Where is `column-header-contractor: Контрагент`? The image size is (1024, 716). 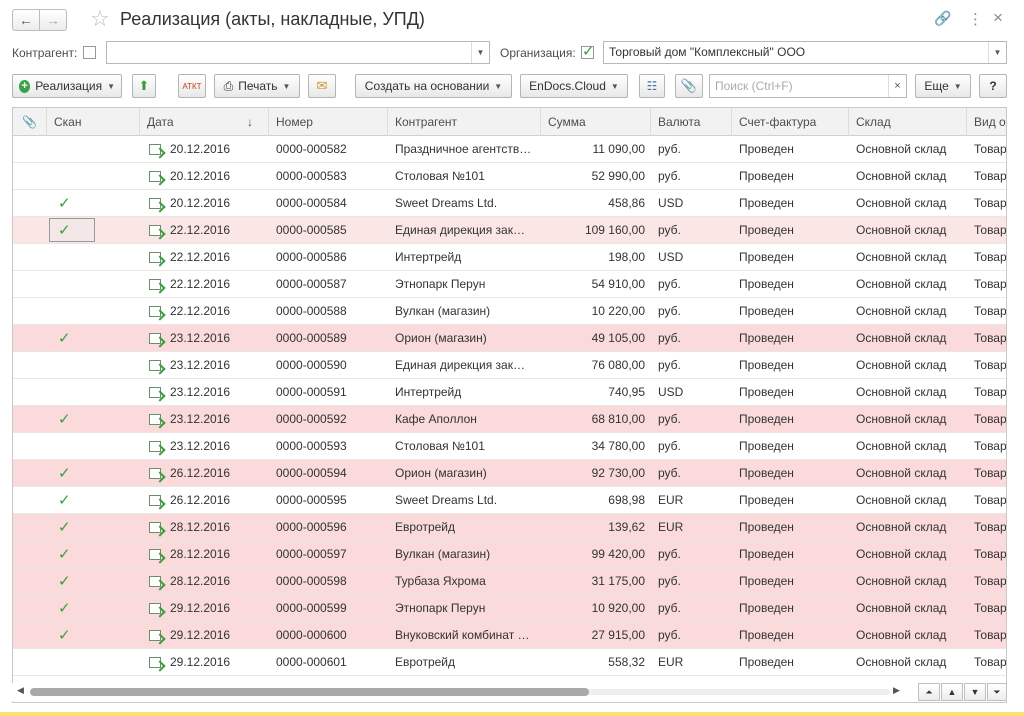
column-header-contractor: Контрагент is located at coordinates (464, 122).